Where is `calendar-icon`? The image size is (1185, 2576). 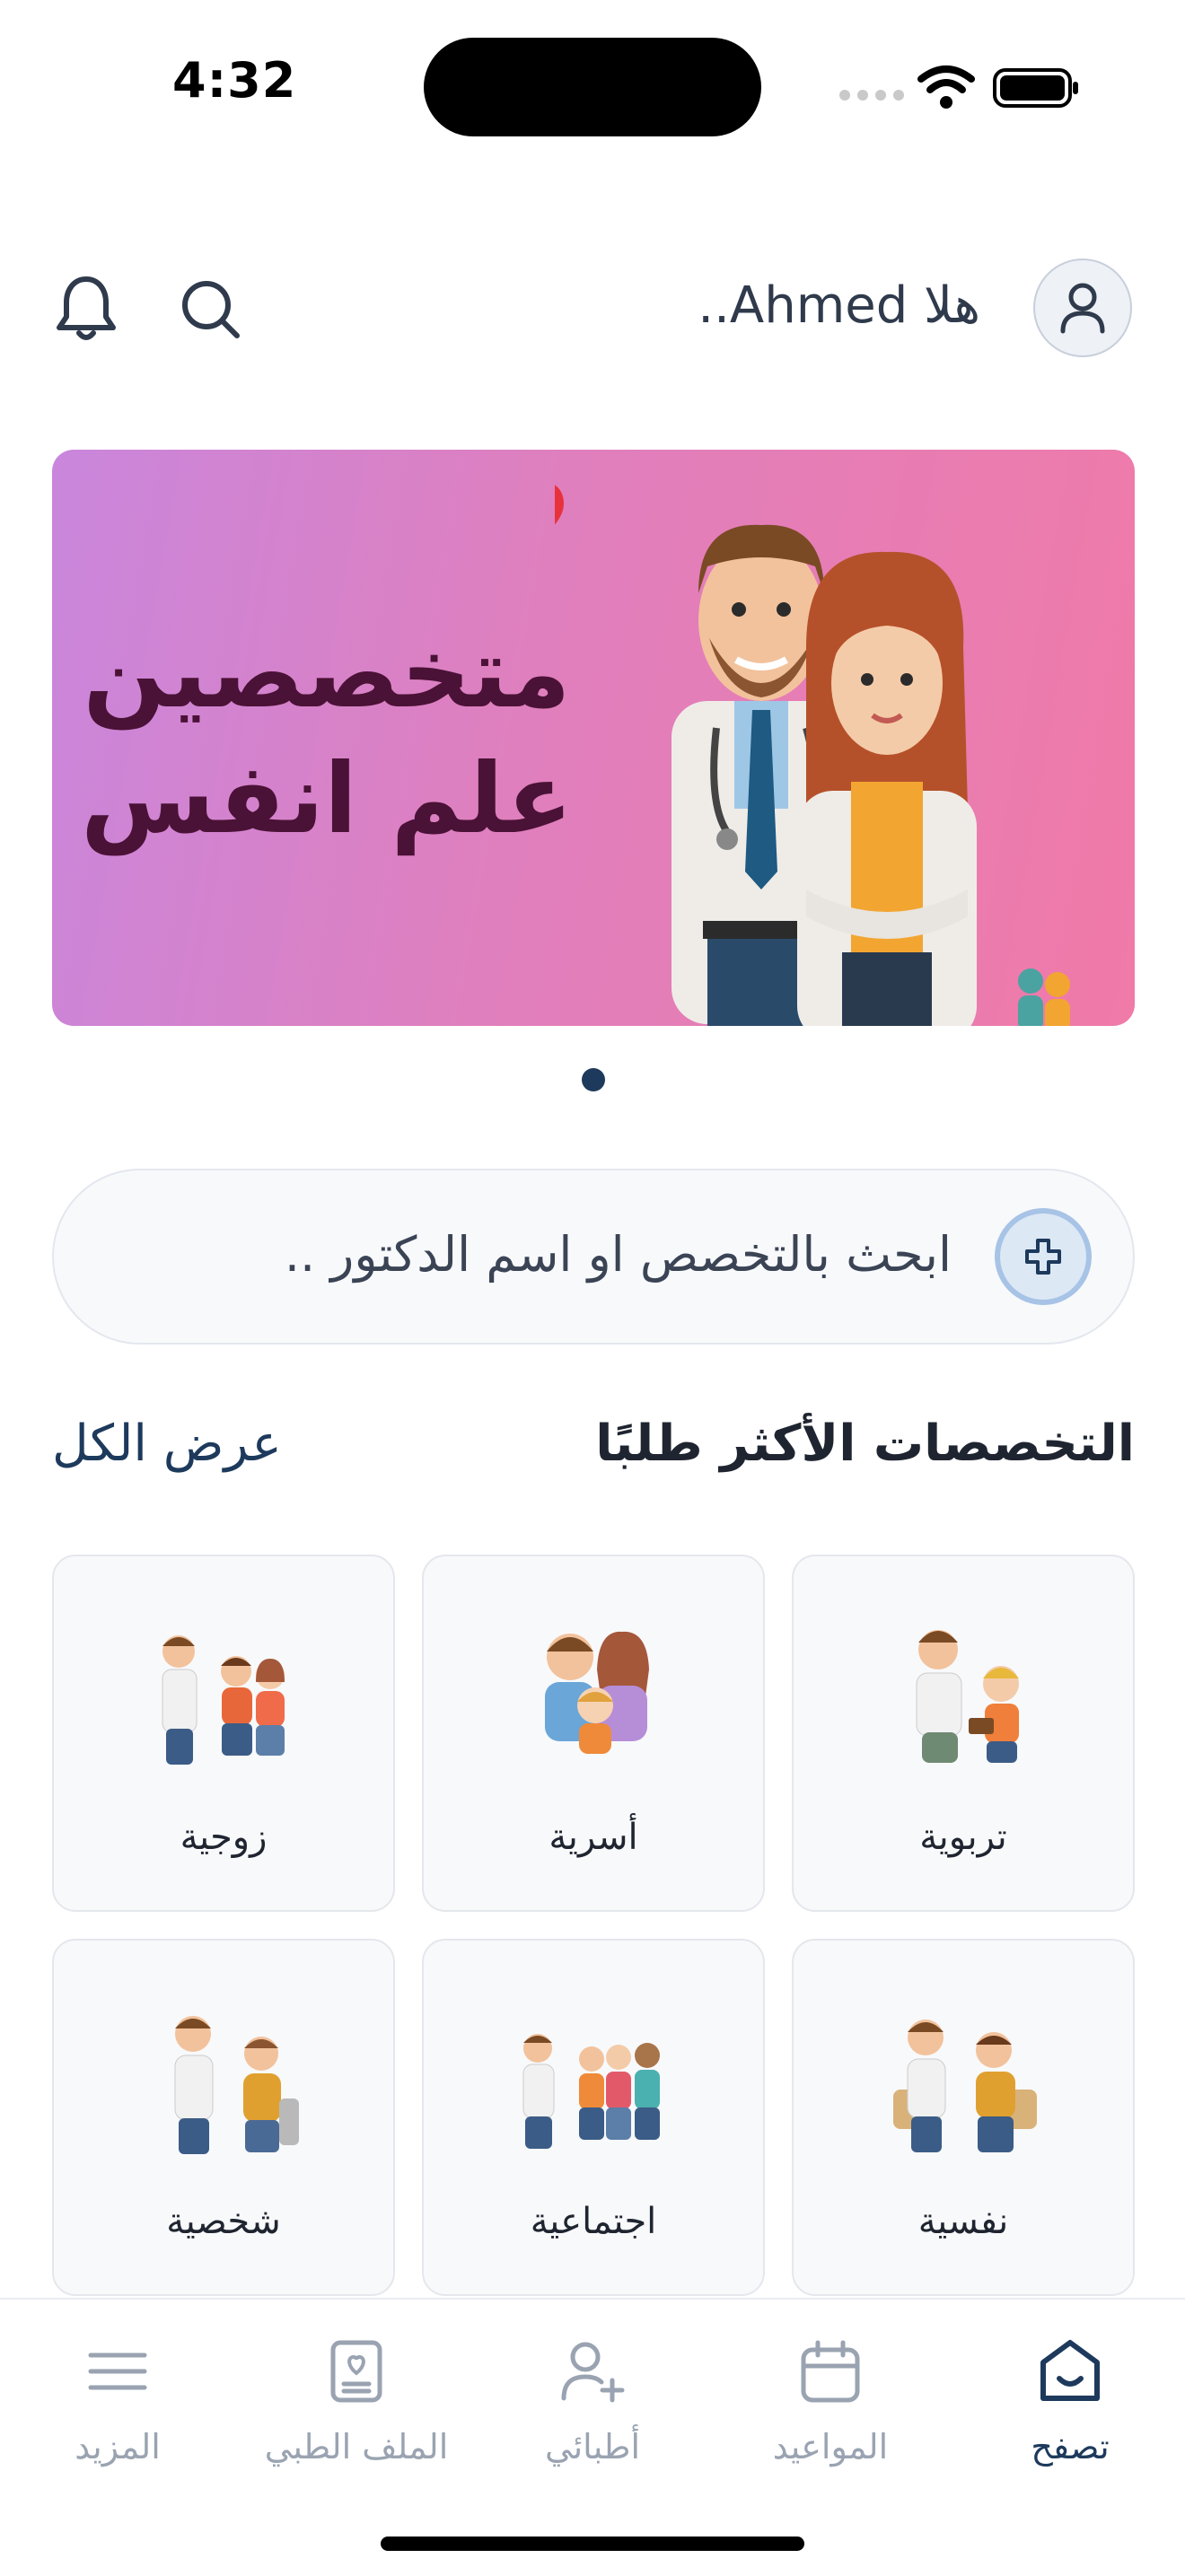 calendar-icon is located at coordinates (830, 2371).